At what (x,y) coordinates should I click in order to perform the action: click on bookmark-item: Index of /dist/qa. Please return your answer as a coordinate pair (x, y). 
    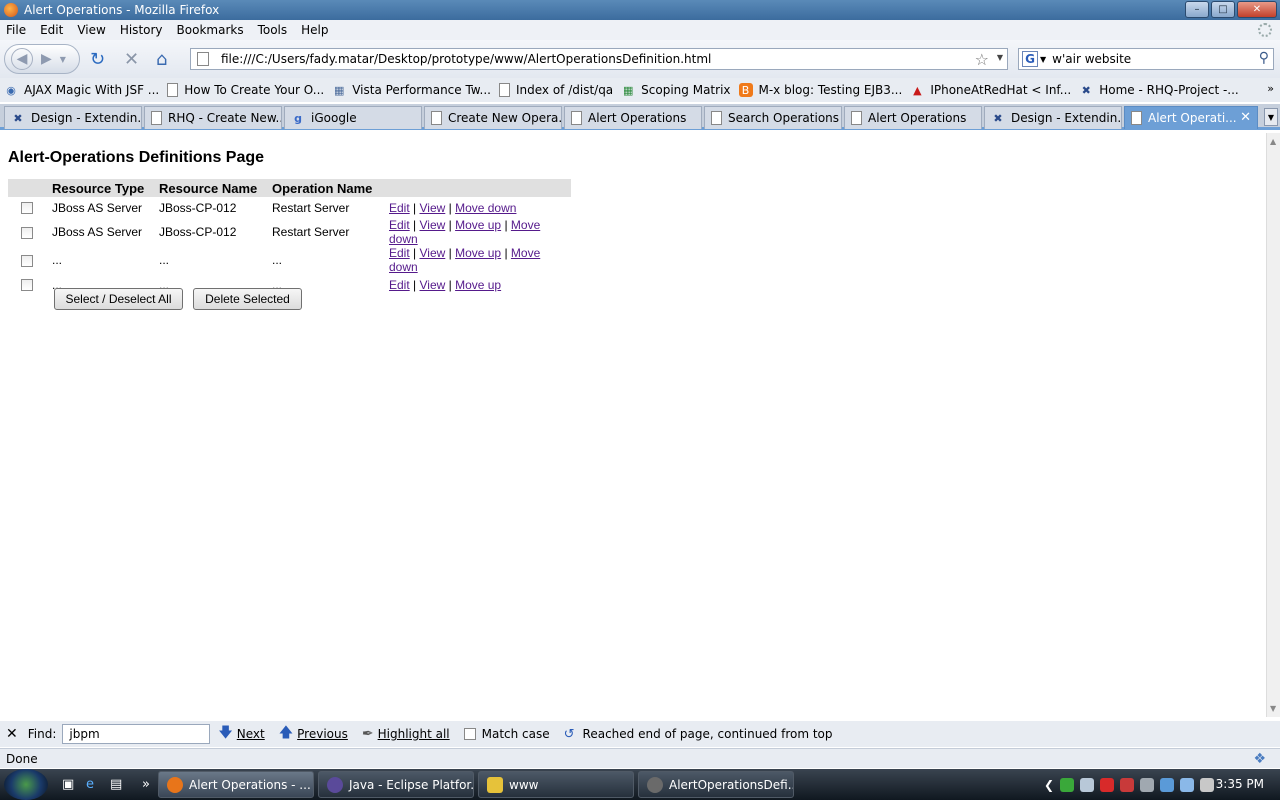
    Looking at the image, I should click on (555, 90).